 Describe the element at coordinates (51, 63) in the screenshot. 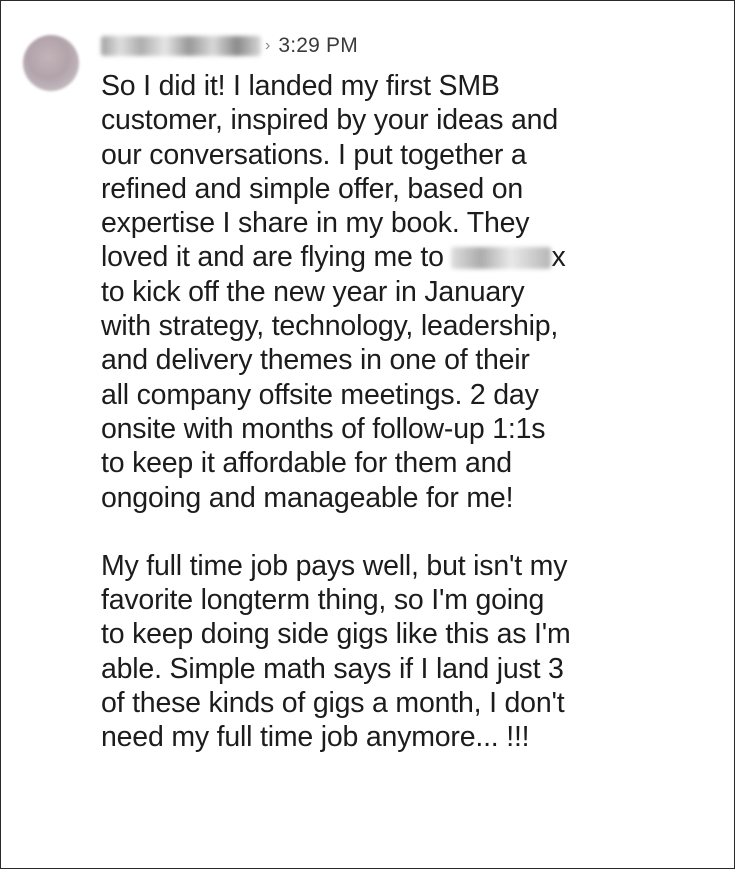

I see `avatar` at that location.